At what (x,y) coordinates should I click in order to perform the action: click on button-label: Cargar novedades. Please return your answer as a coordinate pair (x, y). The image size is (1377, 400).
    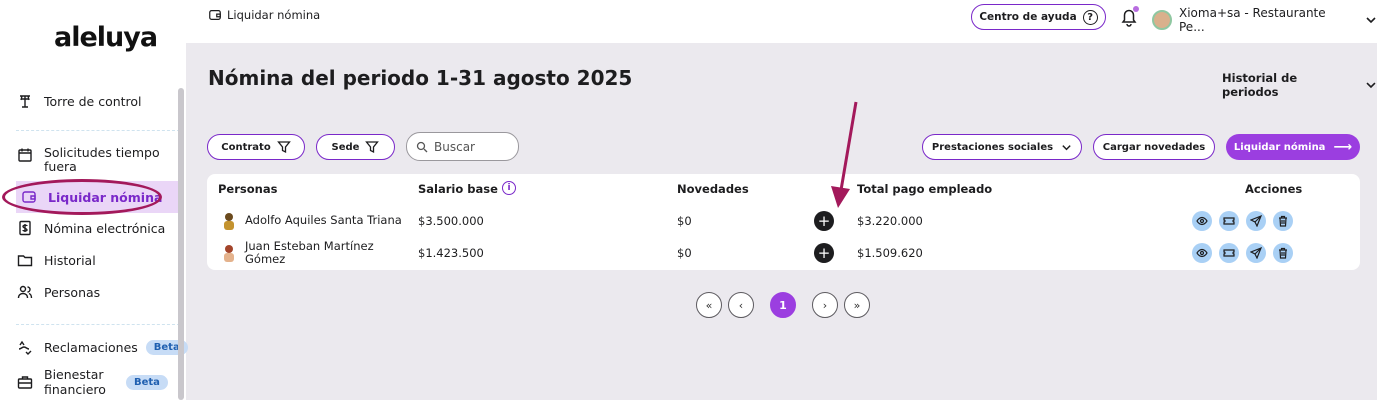
    Looking at the image, I should click on (1154, 147).